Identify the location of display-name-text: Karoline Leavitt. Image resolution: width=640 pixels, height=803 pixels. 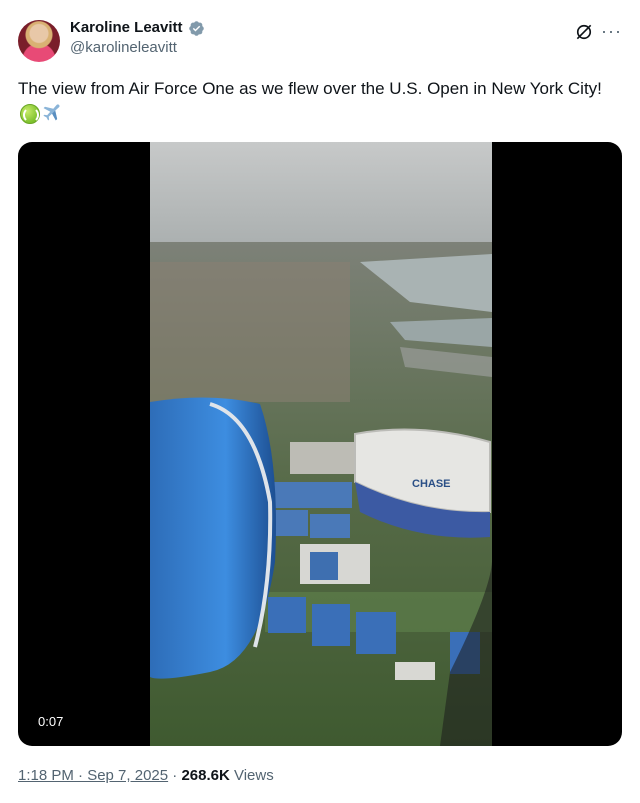
(126, 28).